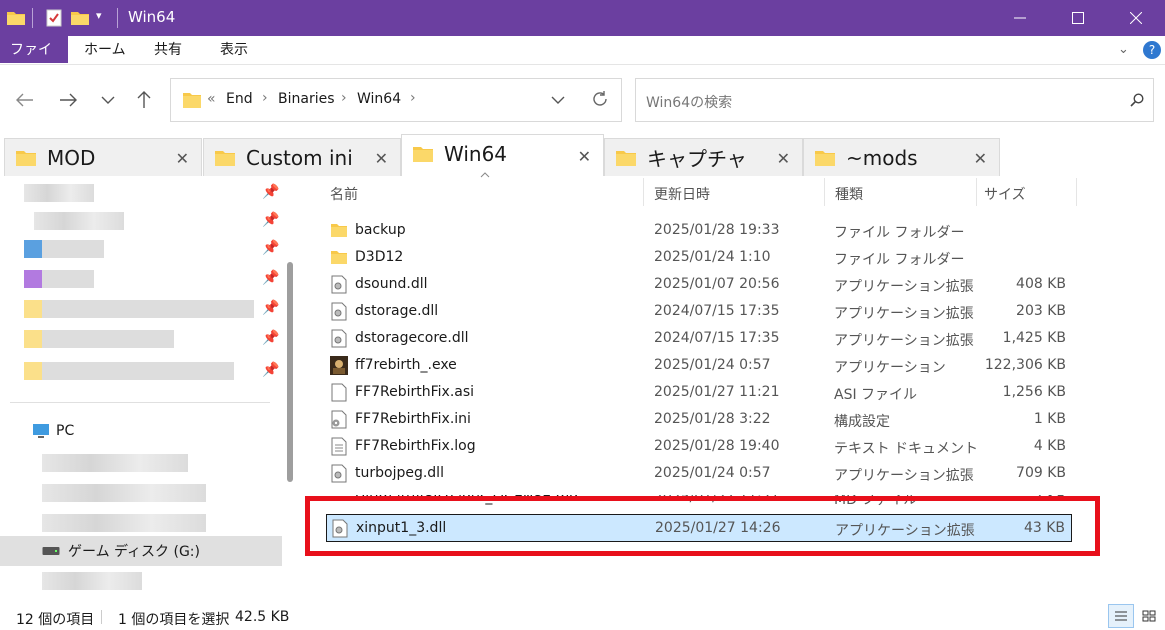 Image resolution: width=1165 pixels, height=630 pixels. I want to click on large-icons-view-button, so click(1149, 616).